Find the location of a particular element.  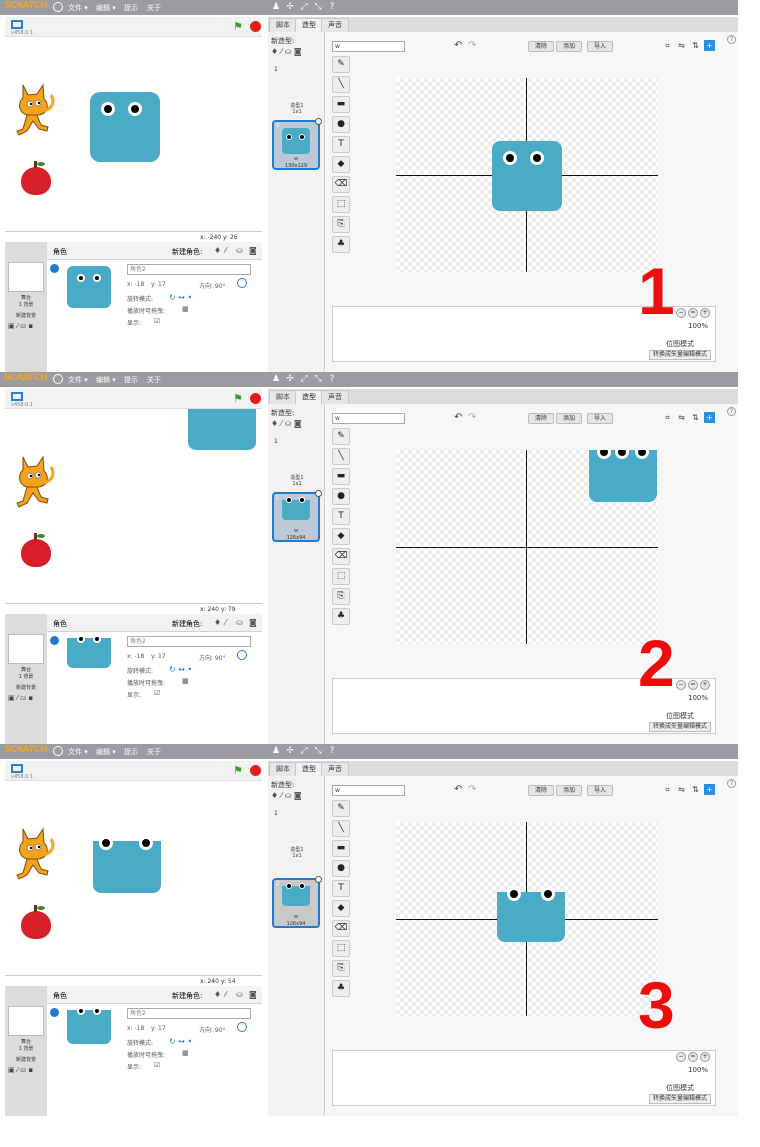

menu-about: 关于 is located at coordinates (154, 380).